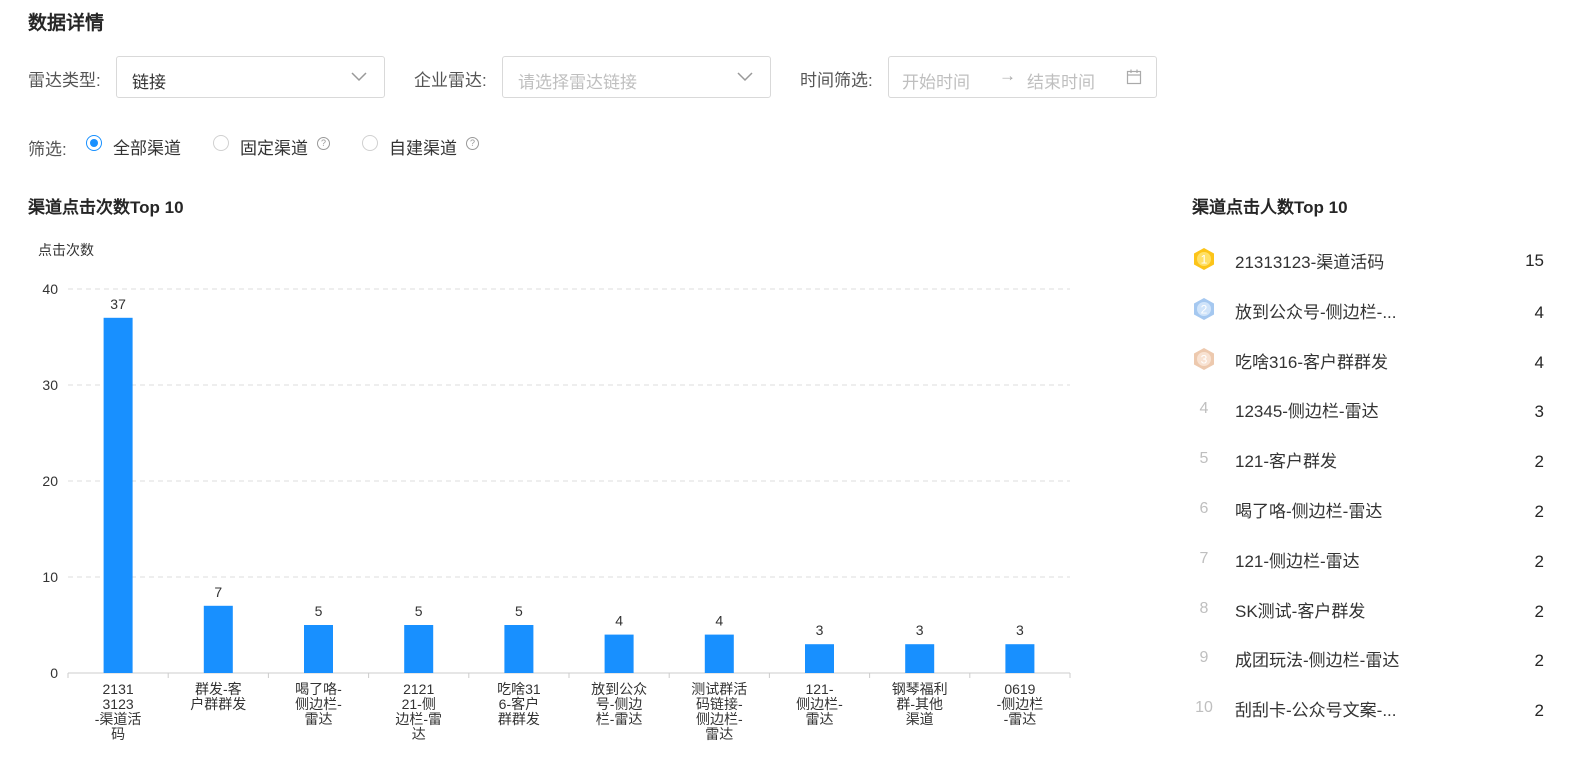  What do you see at coordinates (66, 250) in the screenshot?
I see `y-axis-title: 点击次数` at bounding box center [66, 250].